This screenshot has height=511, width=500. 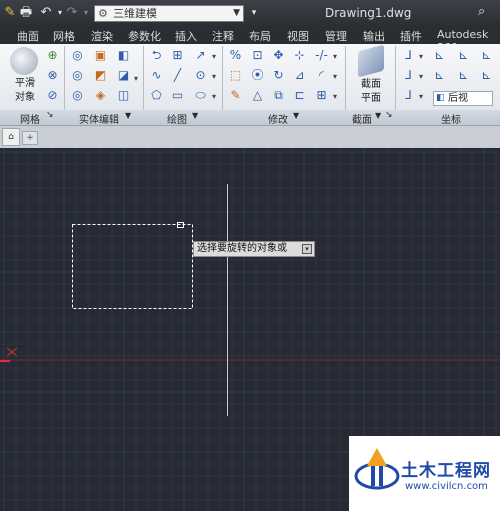 What do you see at coordinates (177, 55) in the screenshot?
I see `helix-icon: ⊞` at bounding box center [177, 55].